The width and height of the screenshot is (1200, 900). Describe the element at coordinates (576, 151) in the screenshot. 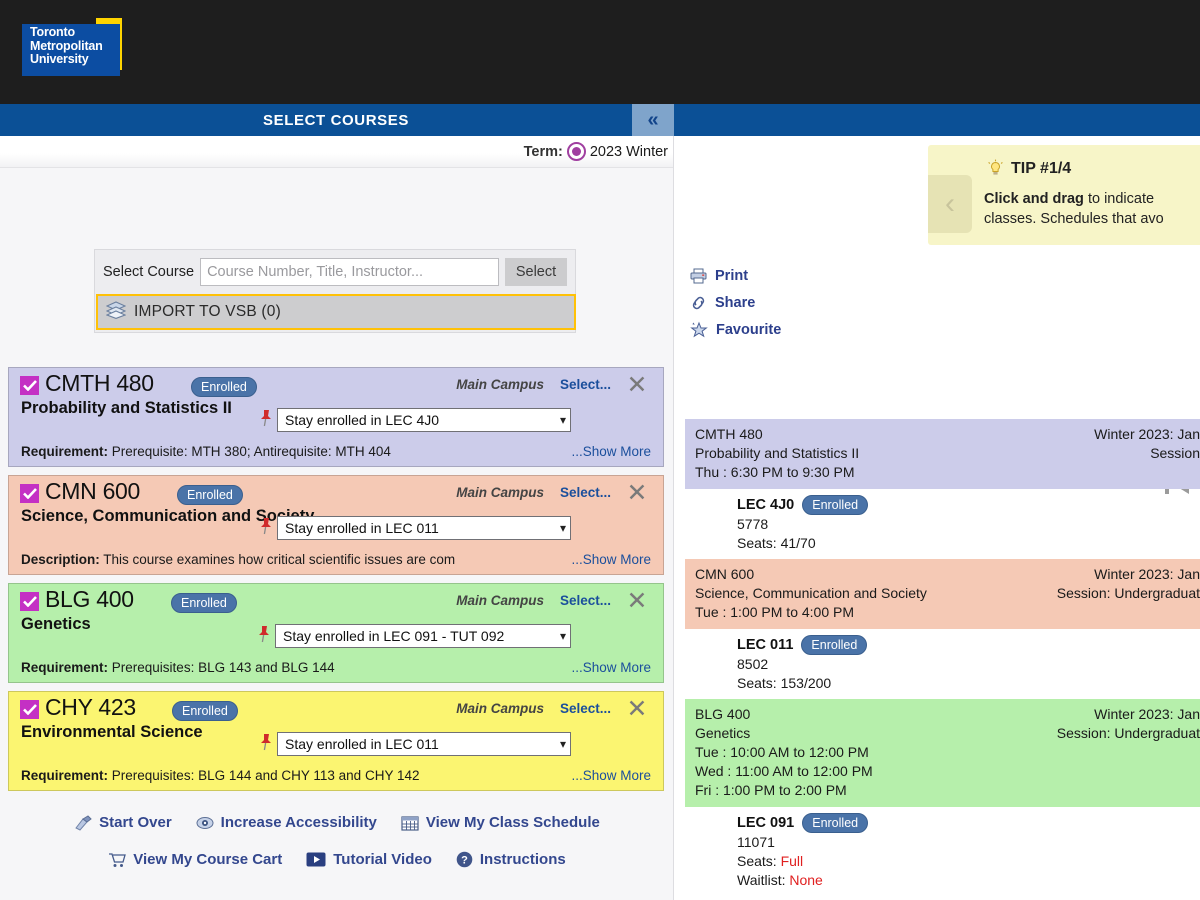

I see `term-radio-icon` at that location.